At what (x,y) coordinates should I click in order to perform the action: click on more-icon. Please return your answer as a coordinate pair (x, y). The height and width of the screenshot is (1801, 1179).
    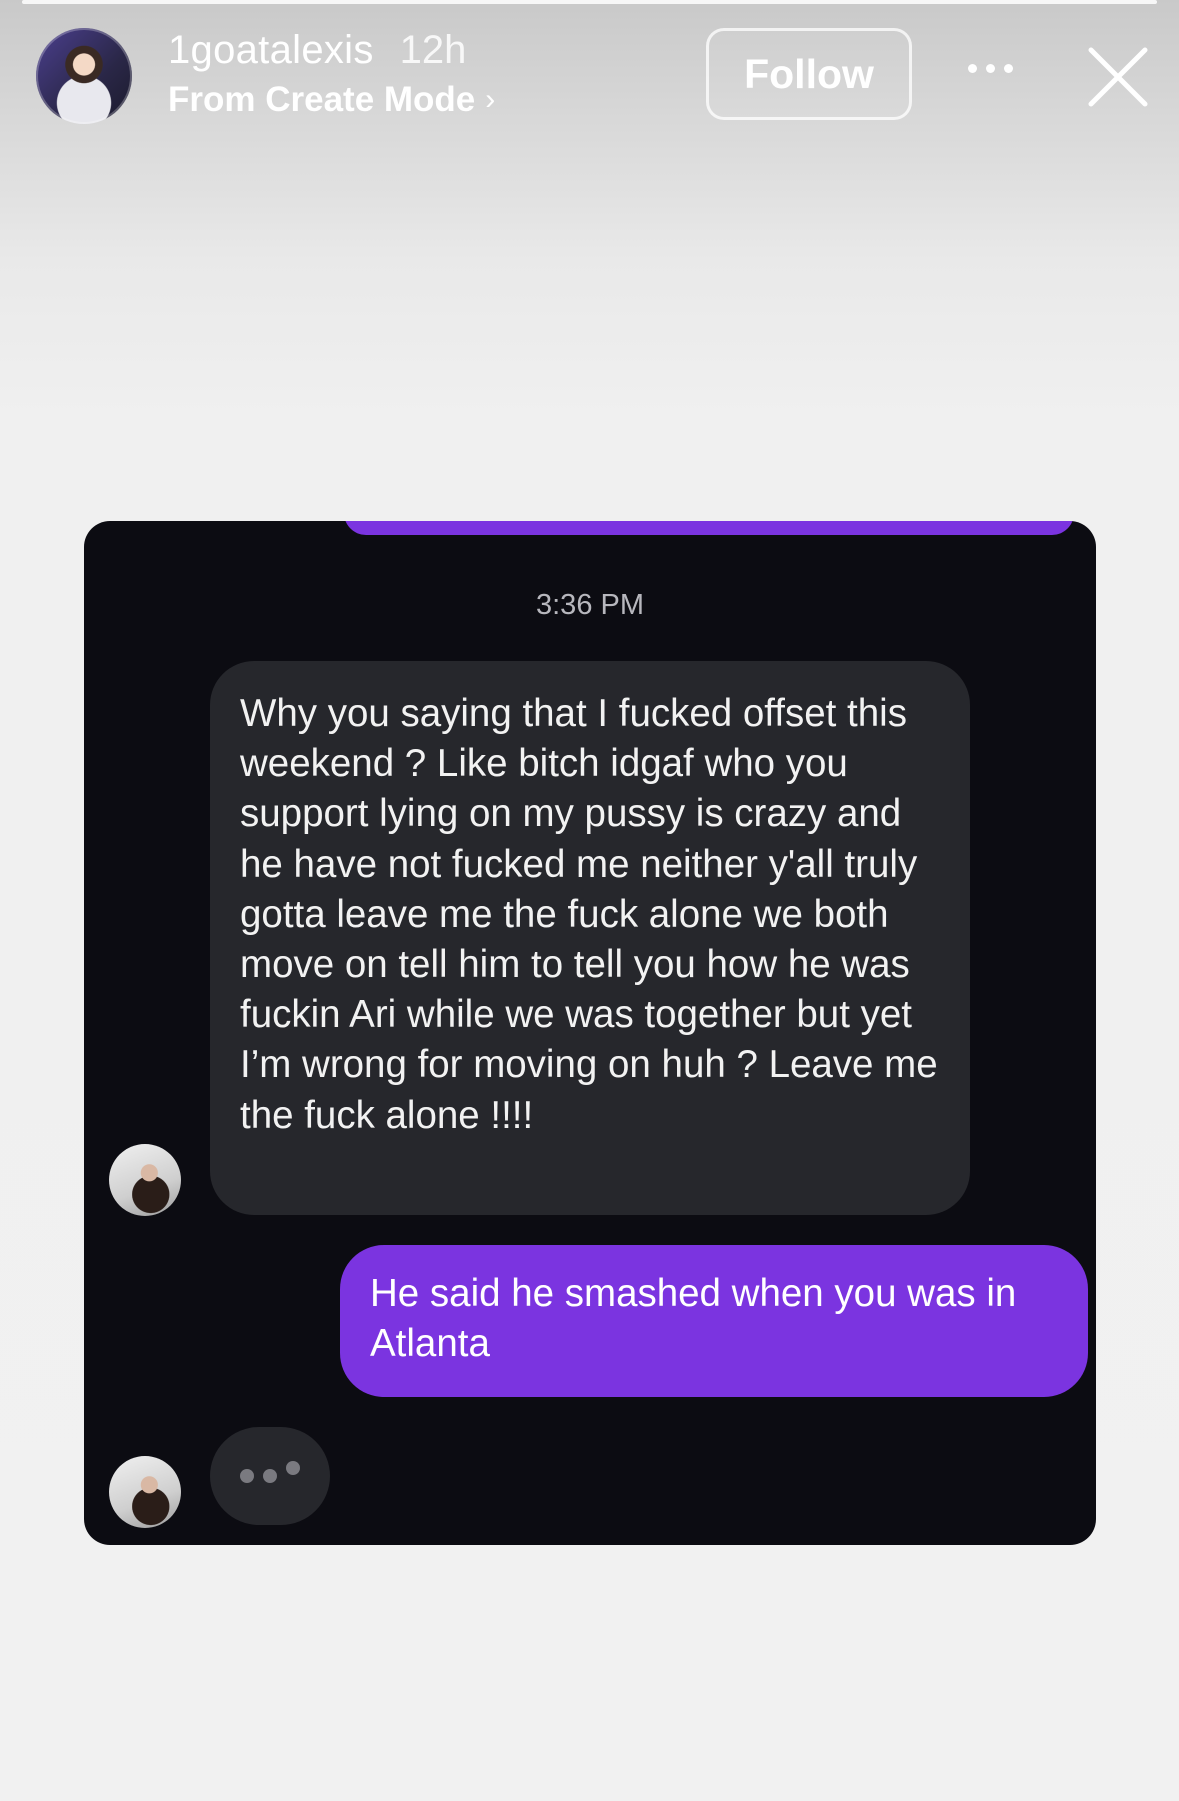
    Looking at the image, I should click on (998, 68).